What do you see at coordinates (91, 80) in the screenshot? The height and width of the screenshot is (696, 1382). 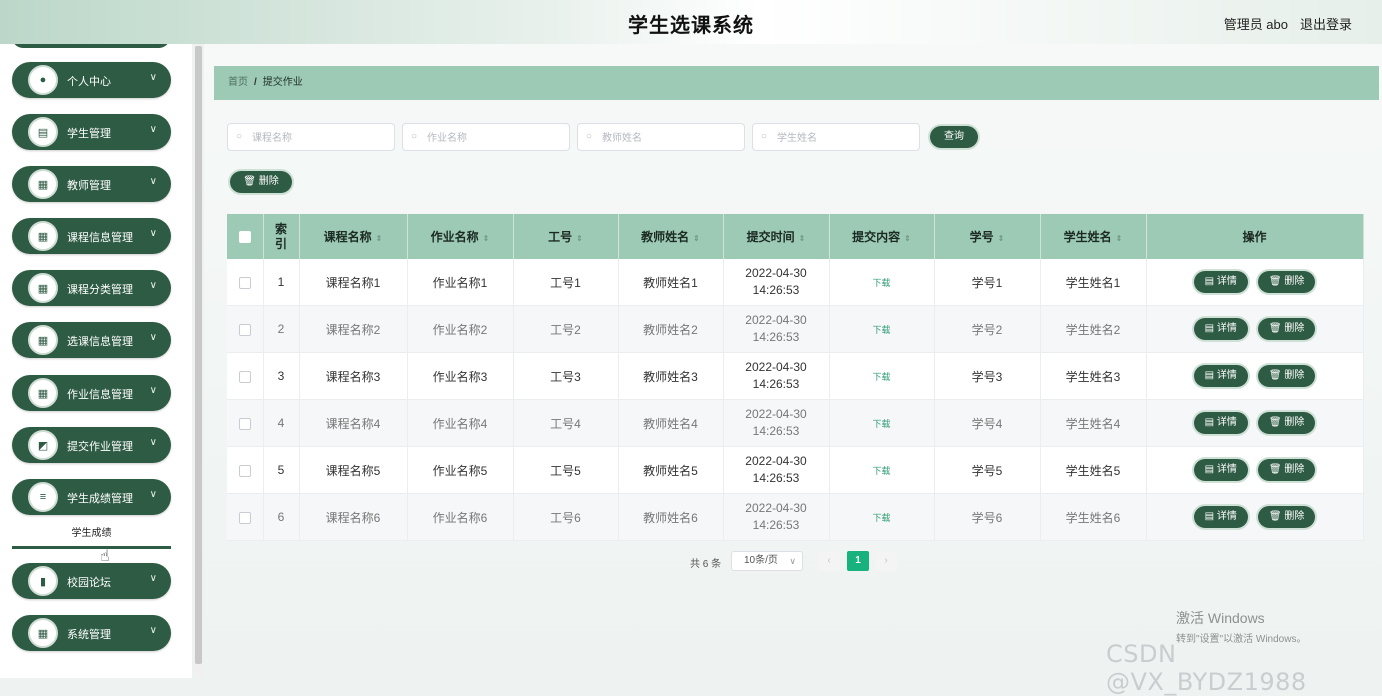 I see `sidebar-item: ● 个人中心 ∨` at bounding box center [91, 80].